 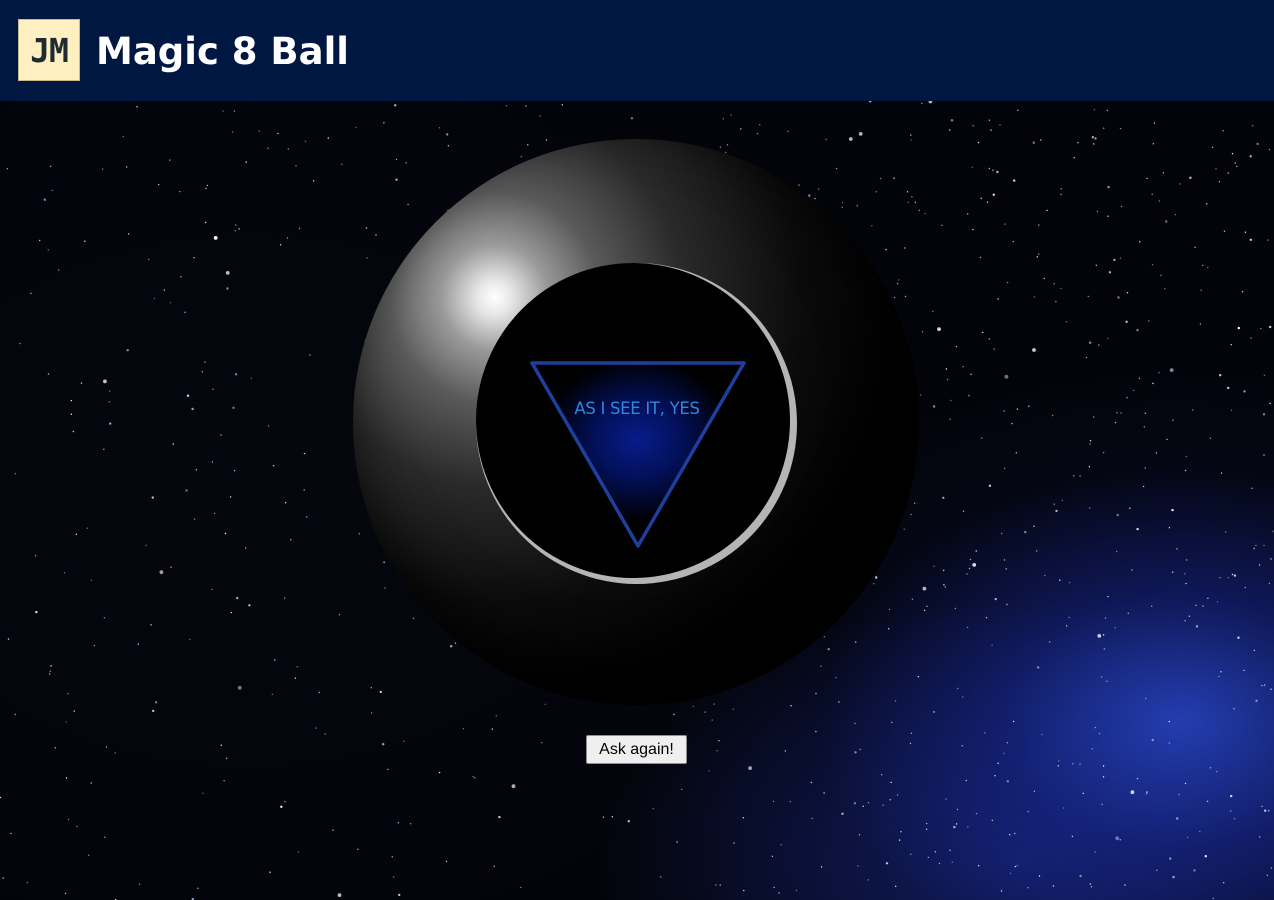 What do you see at coordinates (638, 454) in the screenshot?
I see `answer-triangle` at bounding box center [638, 454].